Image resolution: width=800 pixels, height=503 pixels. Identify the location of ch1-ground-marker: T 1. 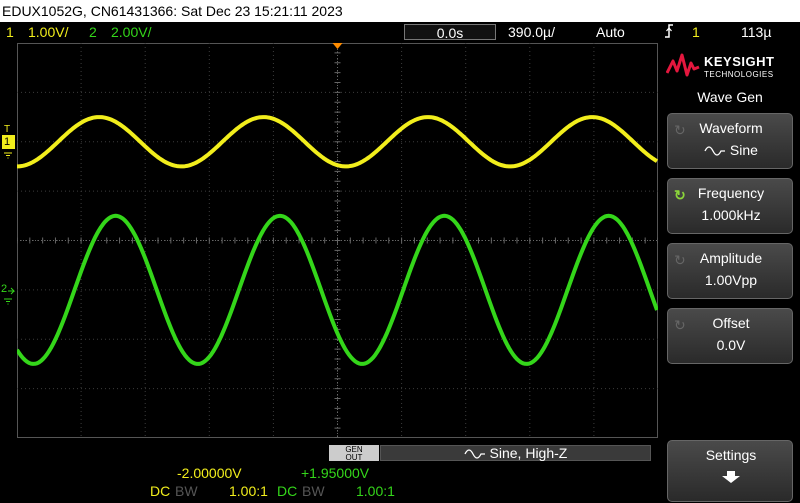
(8, 141).